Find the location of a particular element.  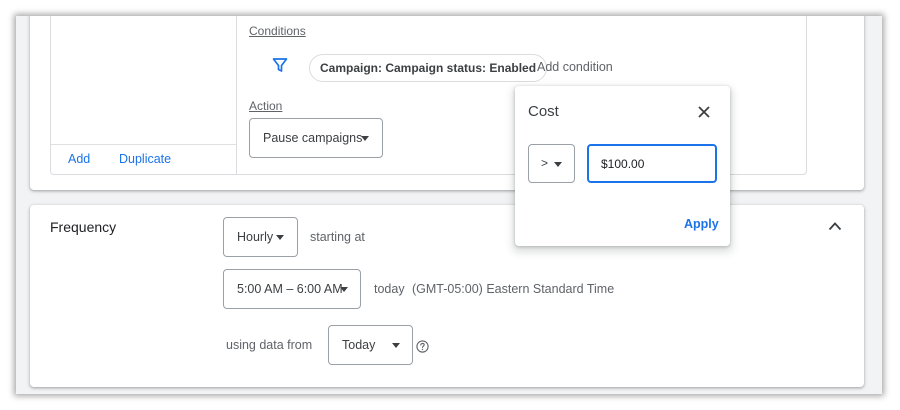

data-range-select: Today is located at coordinates (370, 345).